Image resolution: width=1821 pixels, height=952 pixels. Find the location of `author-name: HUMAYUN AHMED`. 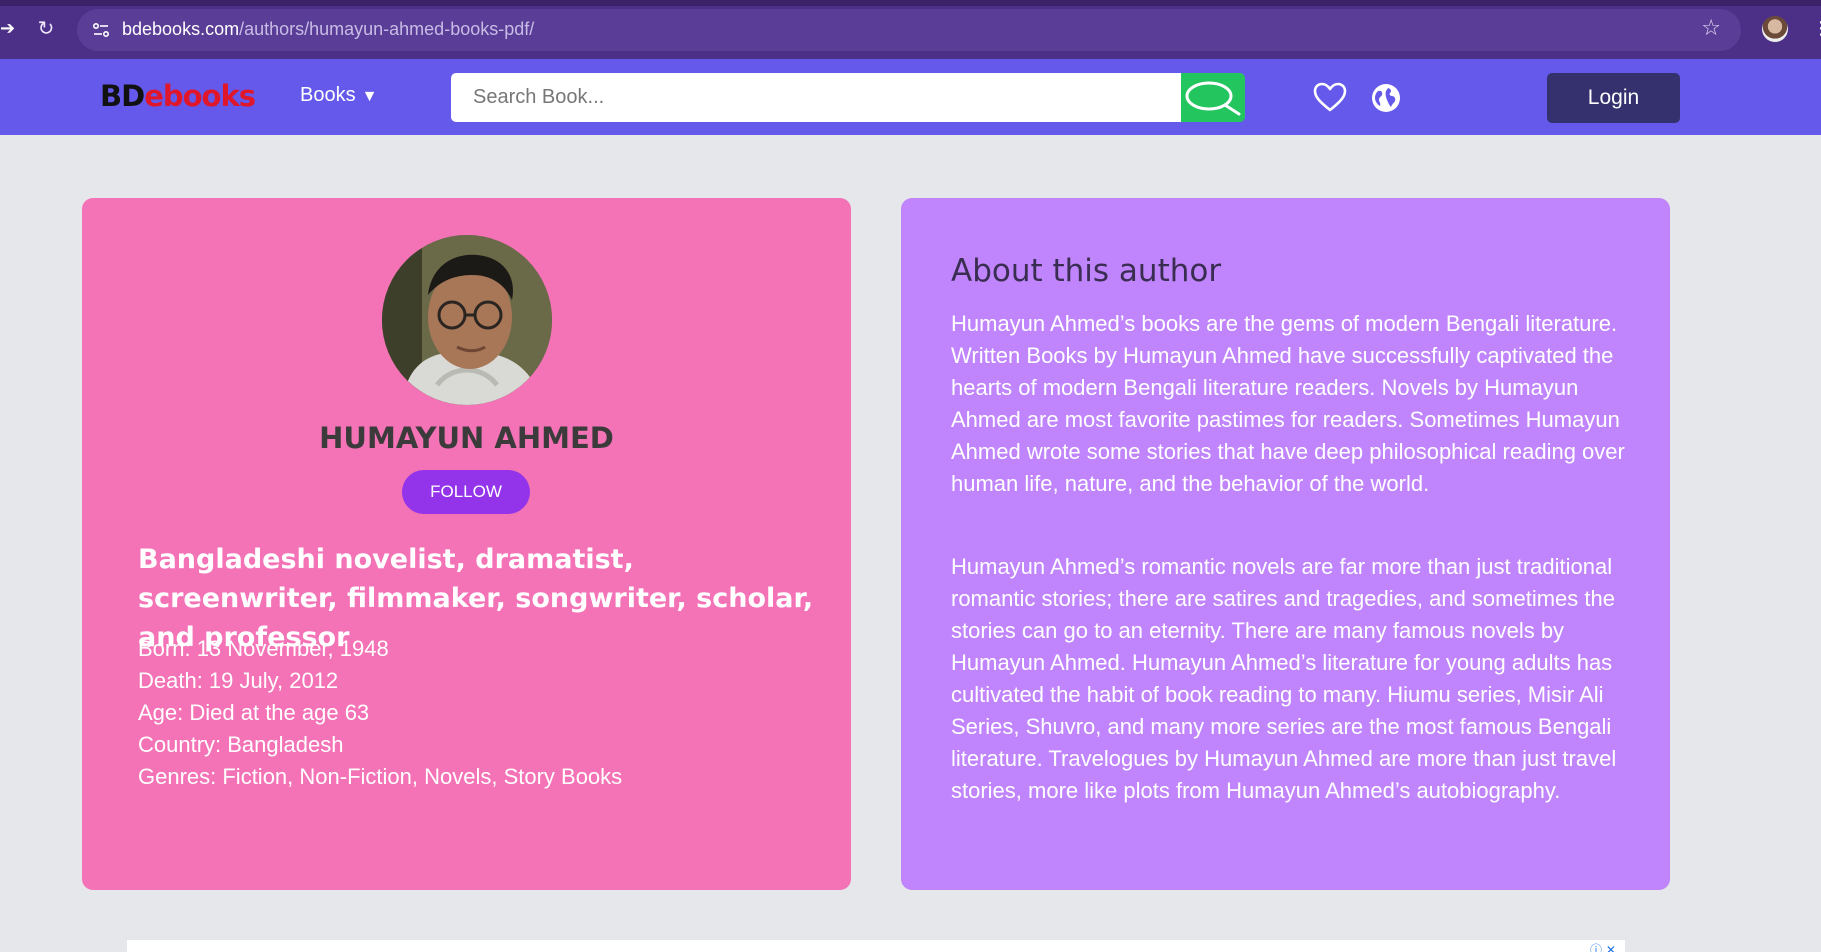

author-name: HUMAYUN AHMED is located at coordinates (466, 438).